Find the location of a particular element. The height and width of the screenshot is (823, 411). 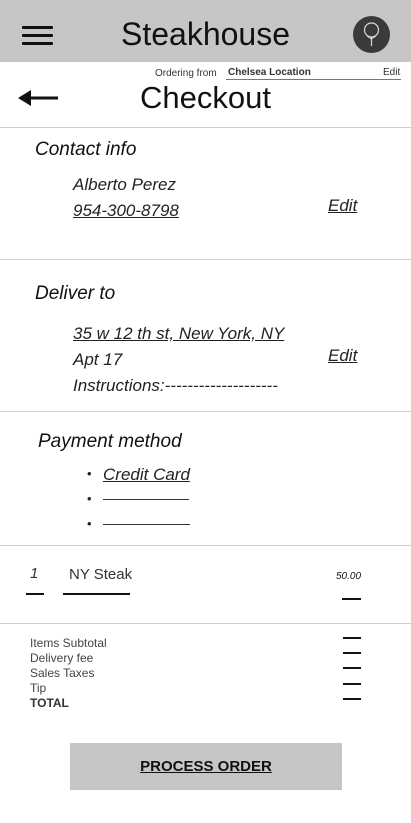

user-avatar-icon is located at coordinates (371, 34).